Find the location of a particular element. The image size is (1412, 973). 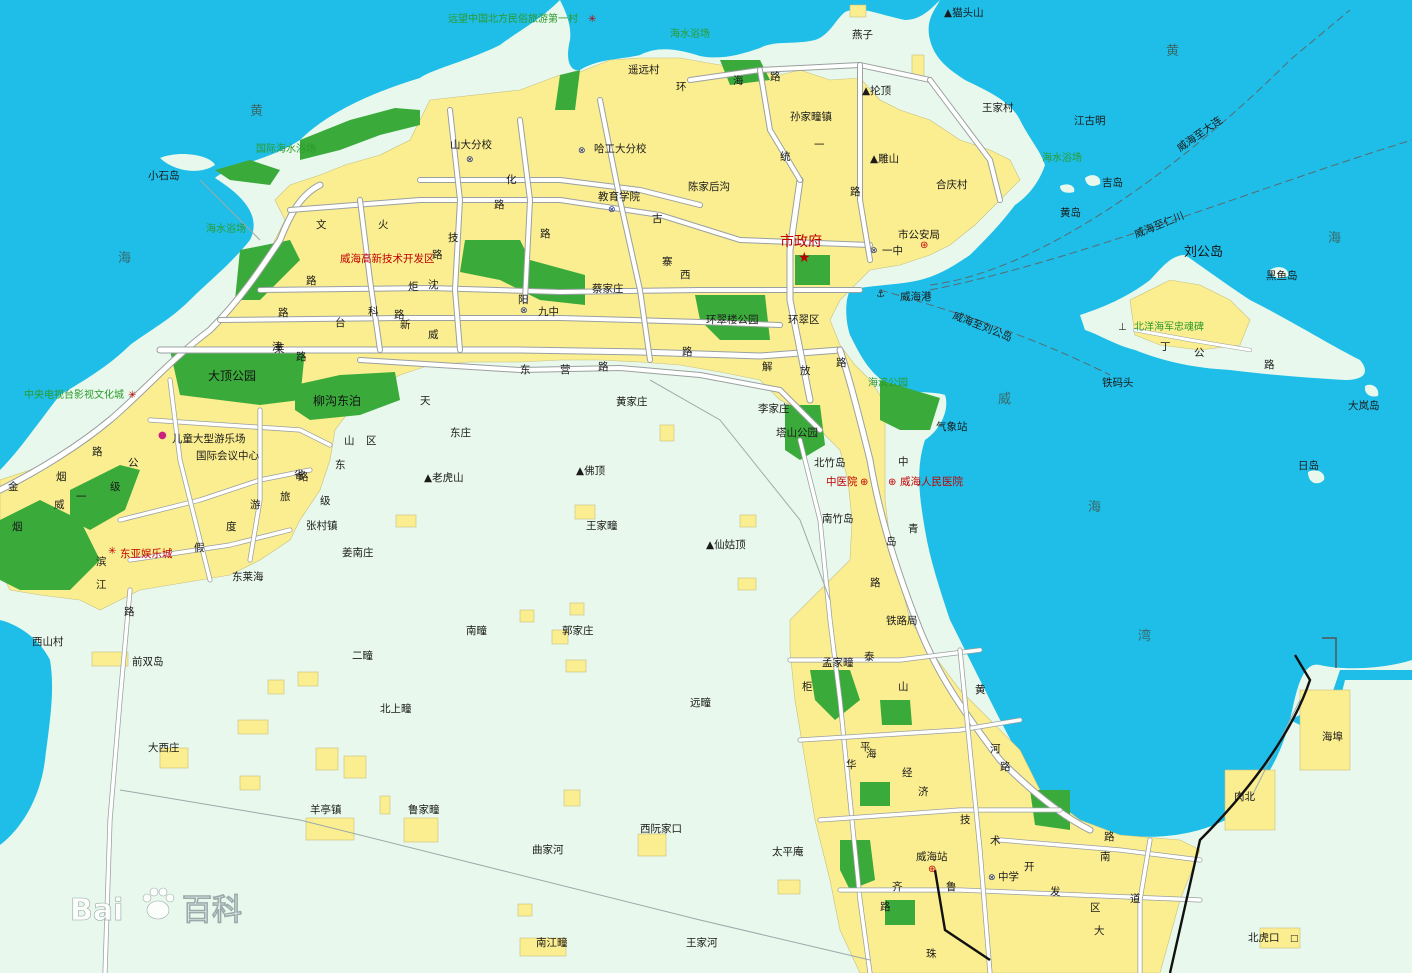

road-char-c70: 术 is located at coordinates (995, 841).